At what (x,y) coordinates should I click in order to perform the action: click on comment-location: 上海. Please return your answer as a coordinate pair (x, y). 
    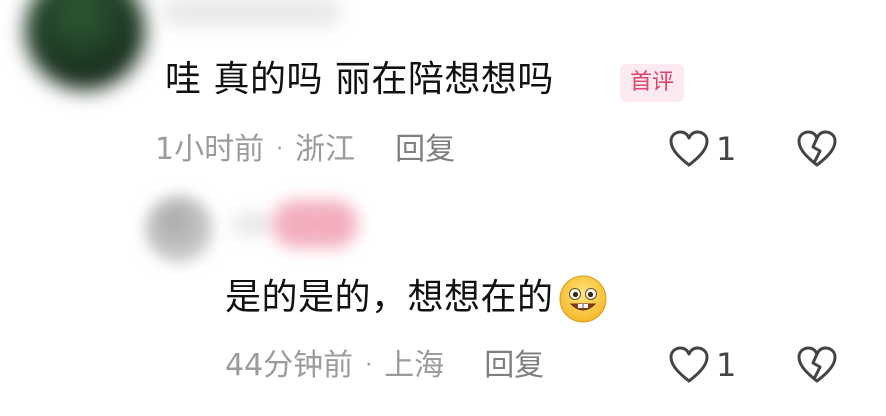
    Looking at the image, I should click on (414, 365).